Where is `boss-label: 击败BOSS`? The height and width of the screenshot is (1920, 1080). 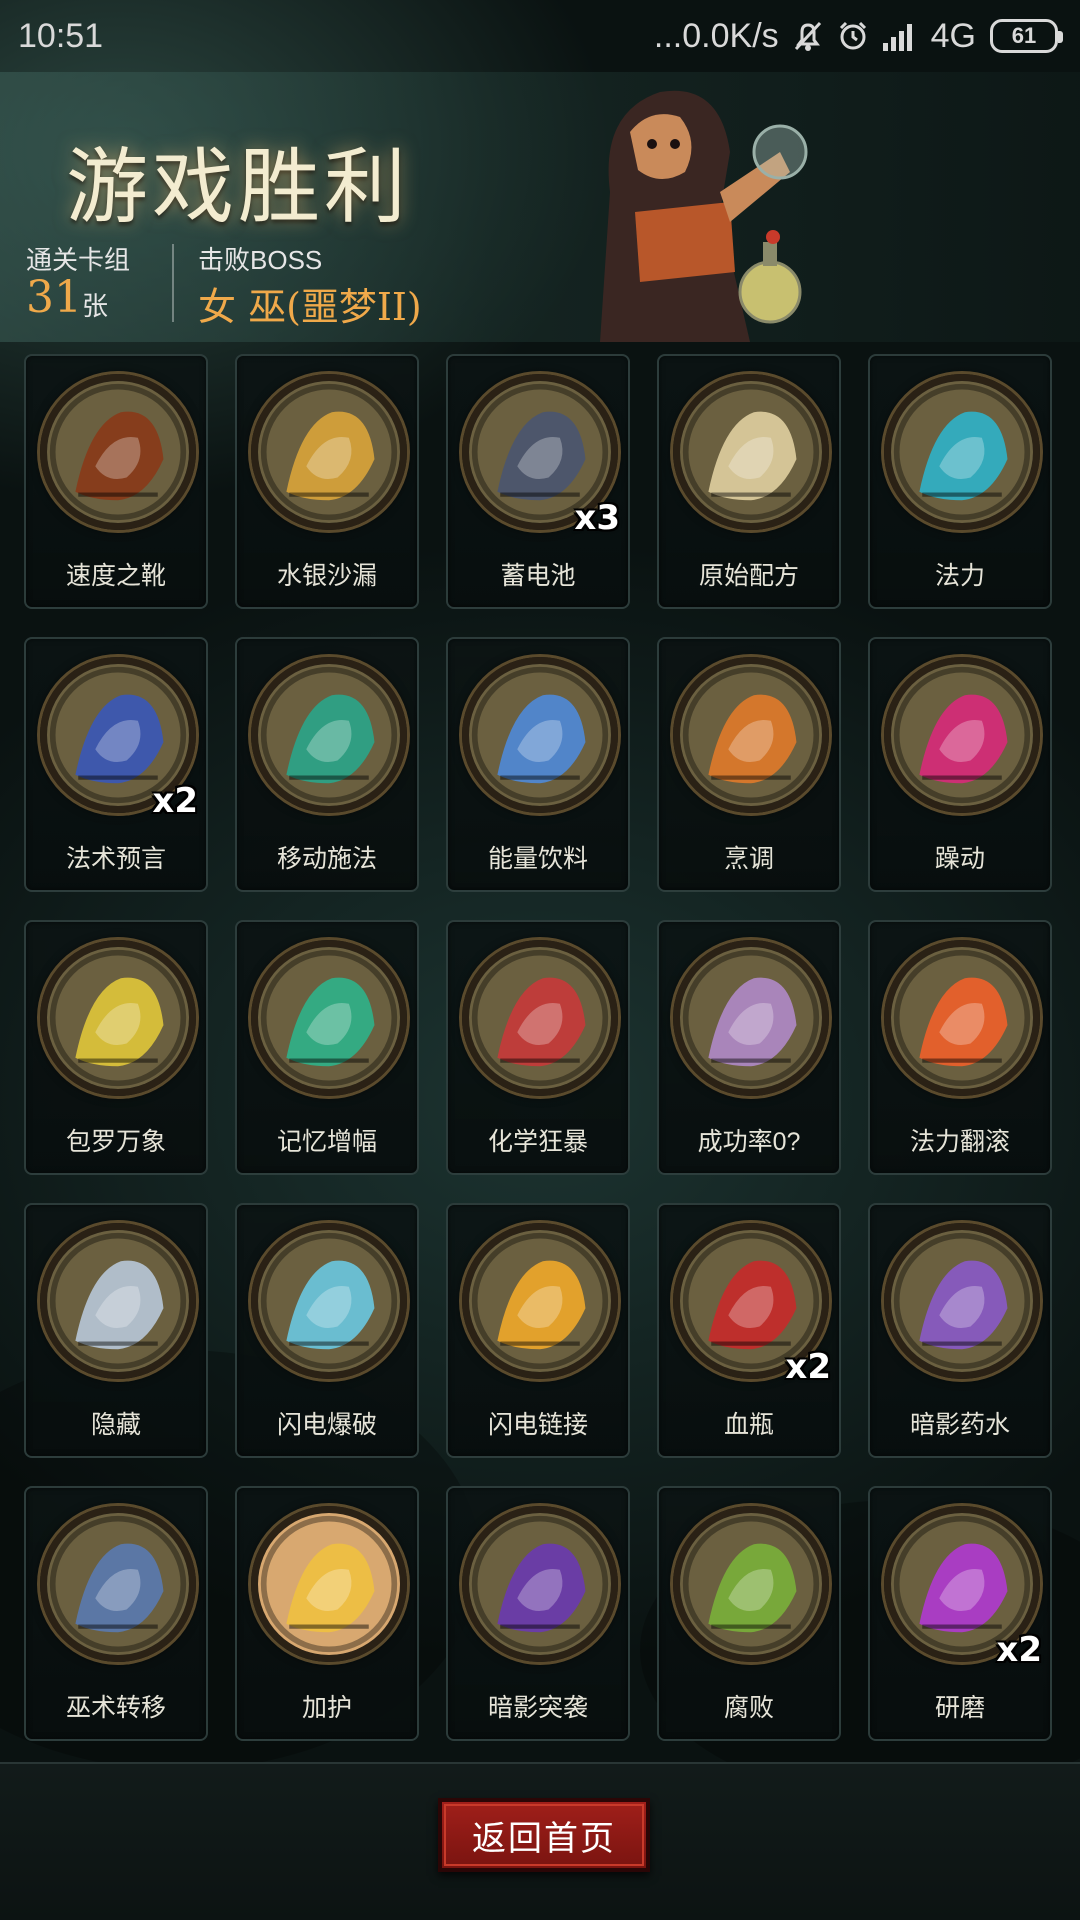
boss-label: 击败BOSS is located at coordinates (260, 260).